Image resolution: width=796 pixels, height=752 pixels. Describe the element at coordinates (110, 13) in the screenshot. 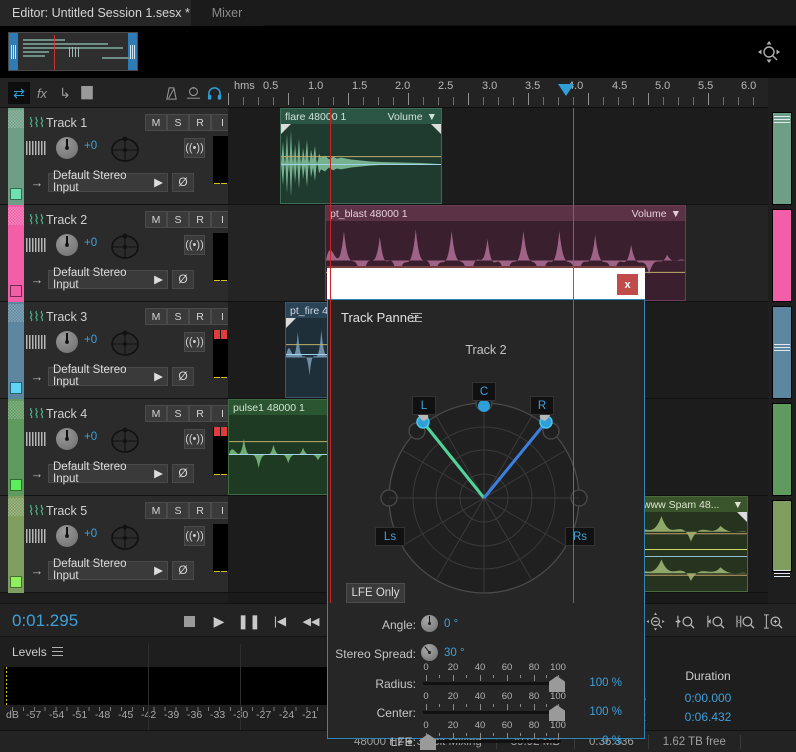

I see `tab-editor: Editor: Untitled Session 1.sesx *` at that location.